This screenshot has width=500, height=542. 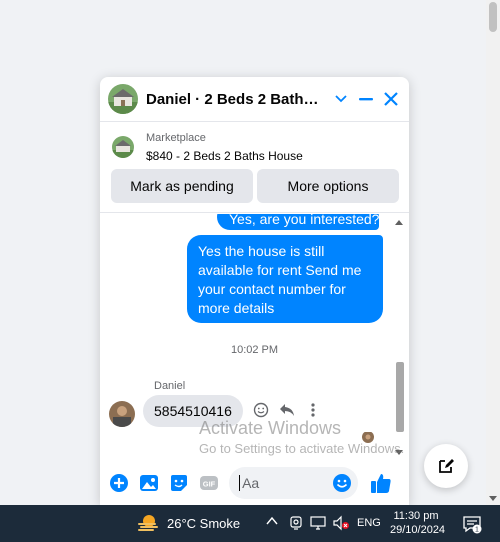 What do you see at coordinates (123, 147) in the screenshot?
I see `listing-thumbnail` at bounding box center [123, 147].